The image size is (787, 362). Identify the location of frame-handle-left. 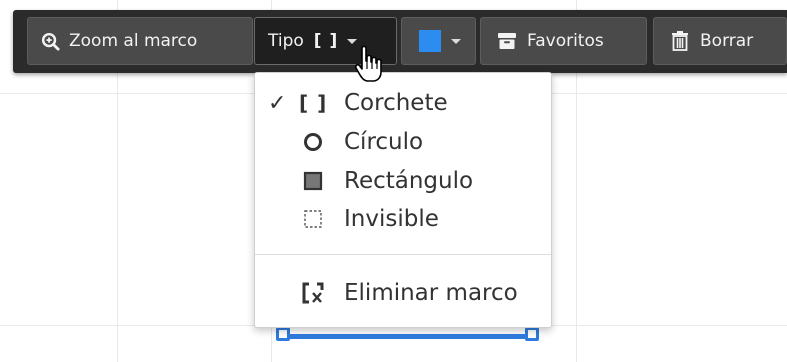
(283, 334).